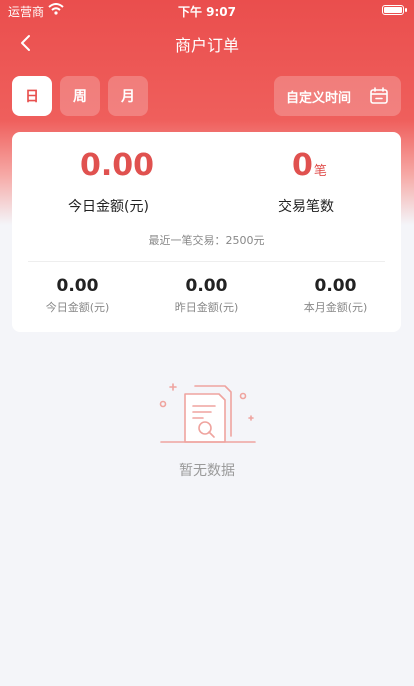  I want to click on tab-month: 月, so click(128, 96).